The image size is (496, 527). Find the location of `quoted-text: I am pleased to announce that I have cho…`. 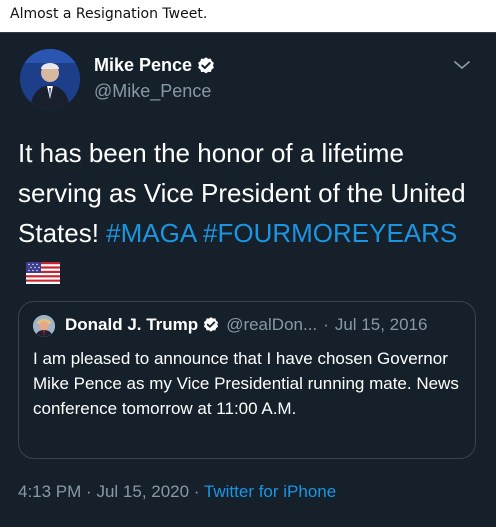

quoted-text: I am pleased to announce that I have cho… is located at coordinates (246, 383).